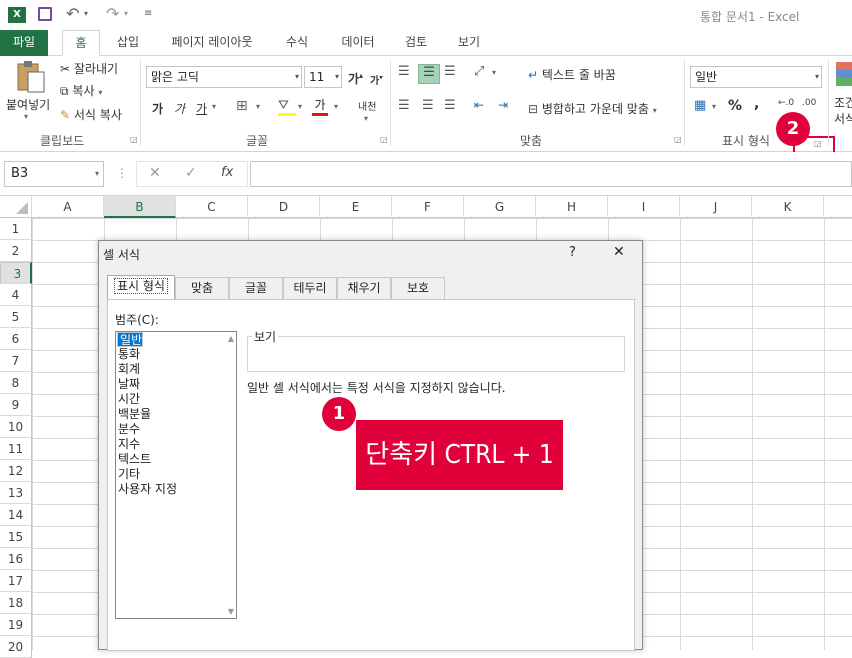  What do you see at coordinates (81, 90) in the screenshot?
I see `copy-button: ⧉ 복사 ▾` at bounding box center [81, 90].